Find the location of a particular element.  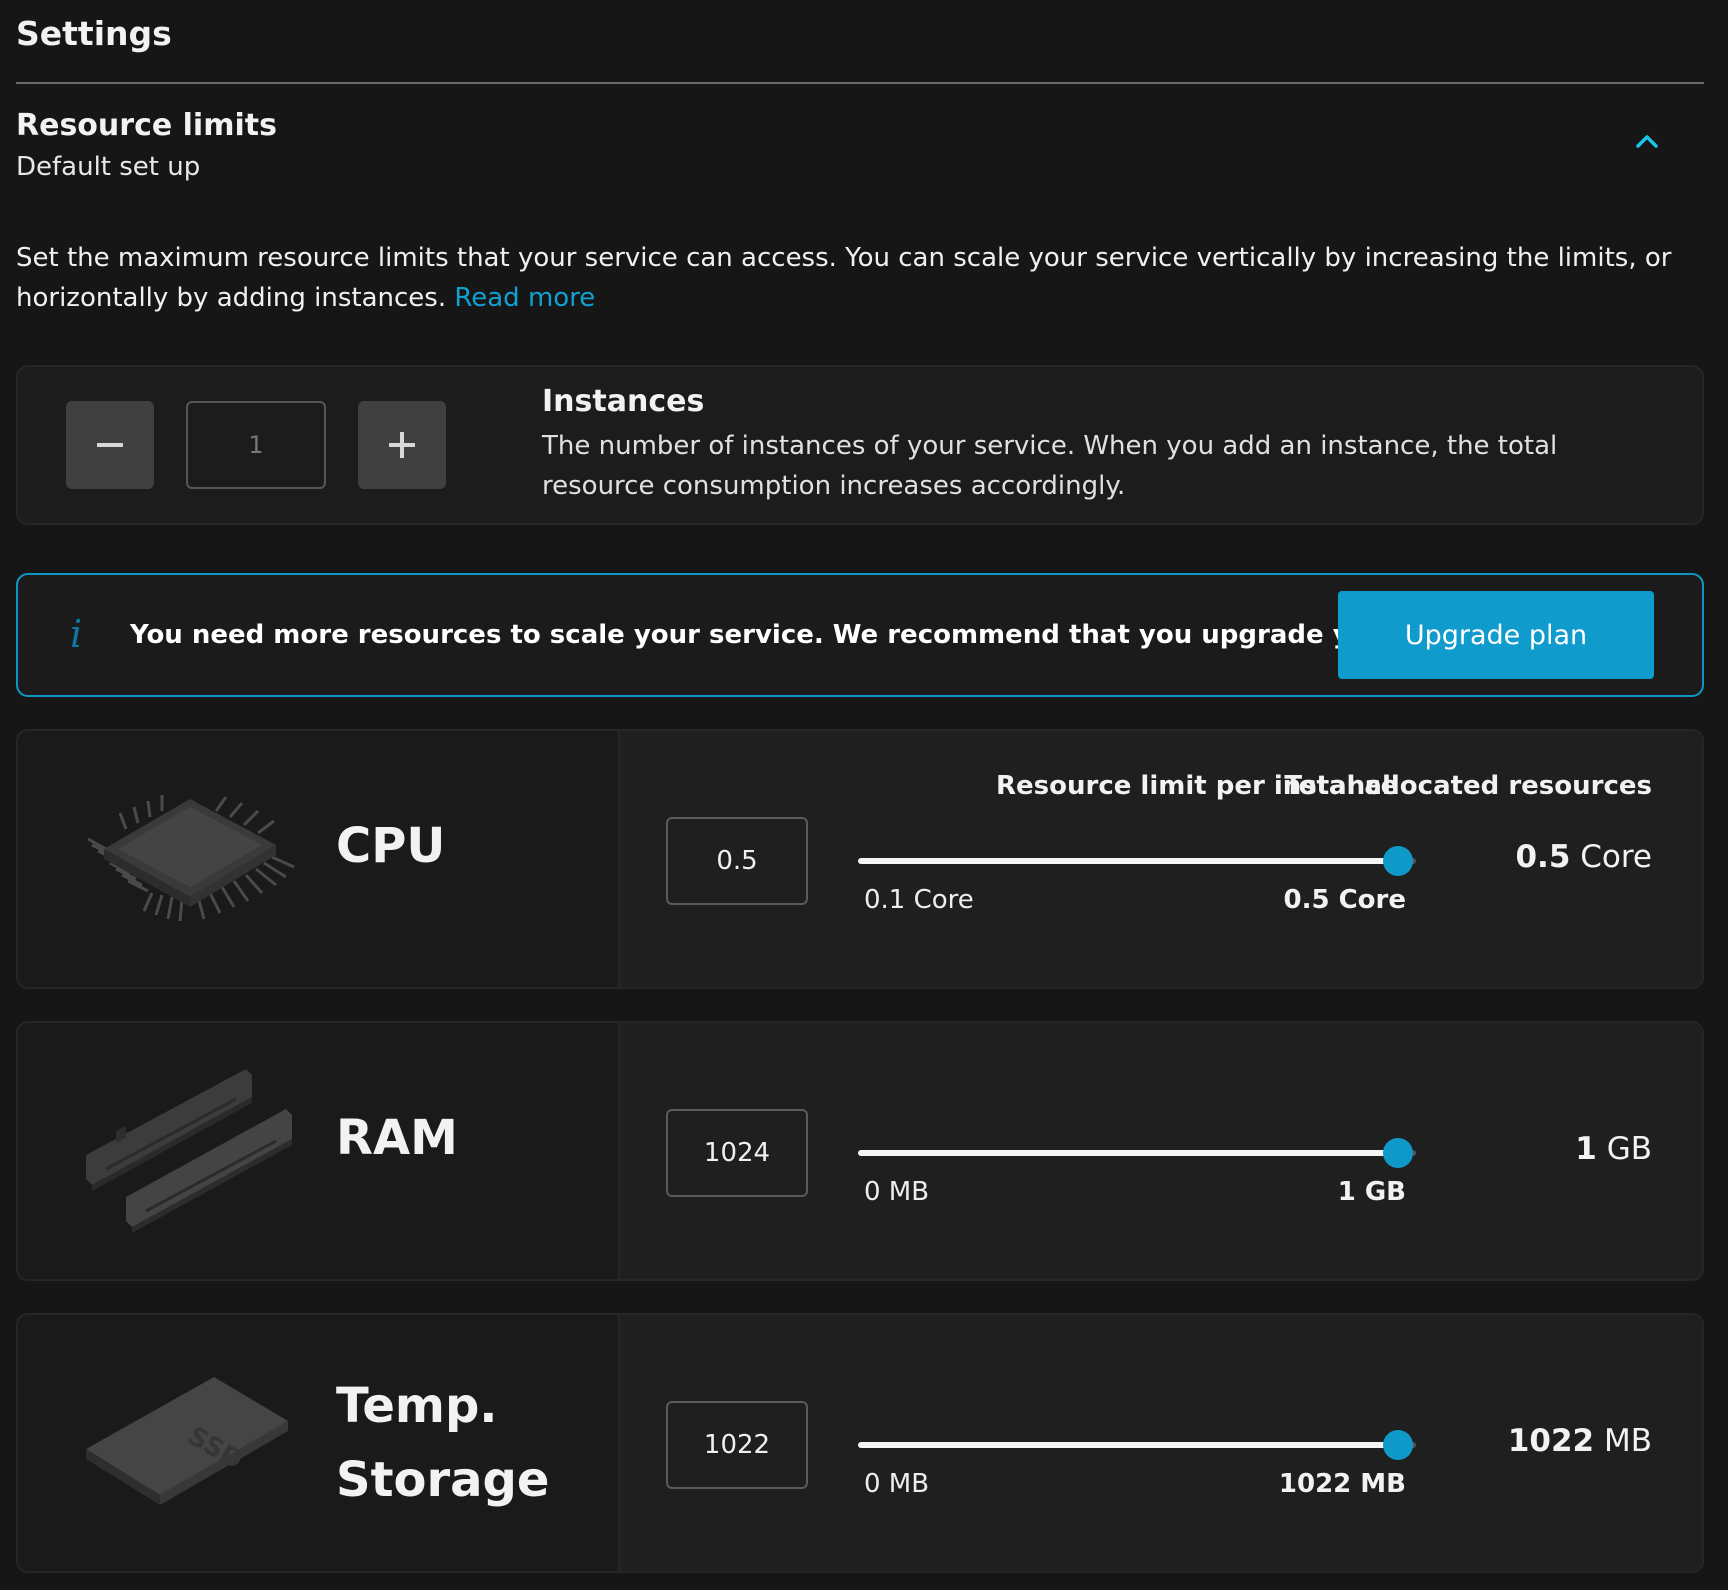

ram-slider-track is located at coordinates (1128, 1153).